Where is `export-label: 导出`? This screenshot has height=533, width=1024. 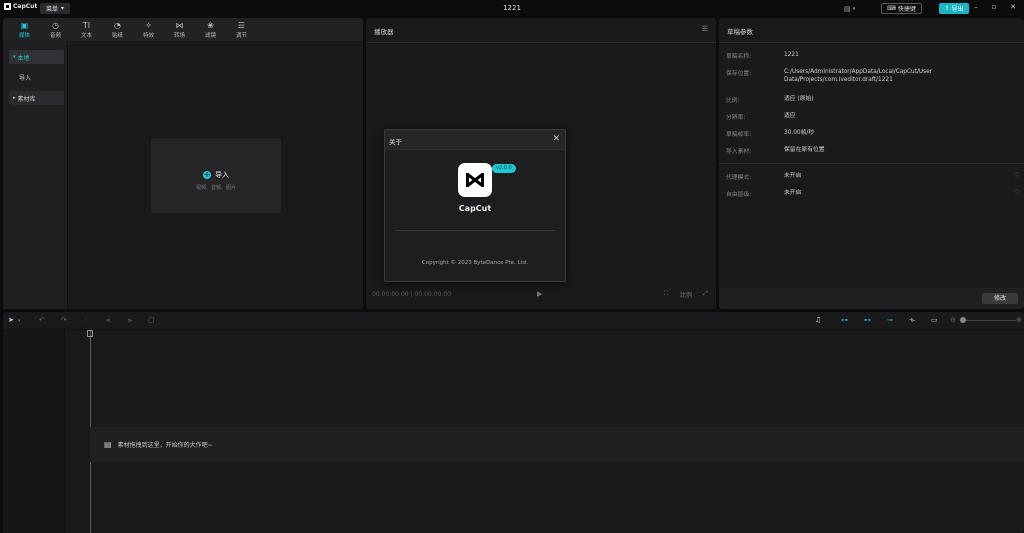 export-label: 导出 is located at coordinates (957, 9).